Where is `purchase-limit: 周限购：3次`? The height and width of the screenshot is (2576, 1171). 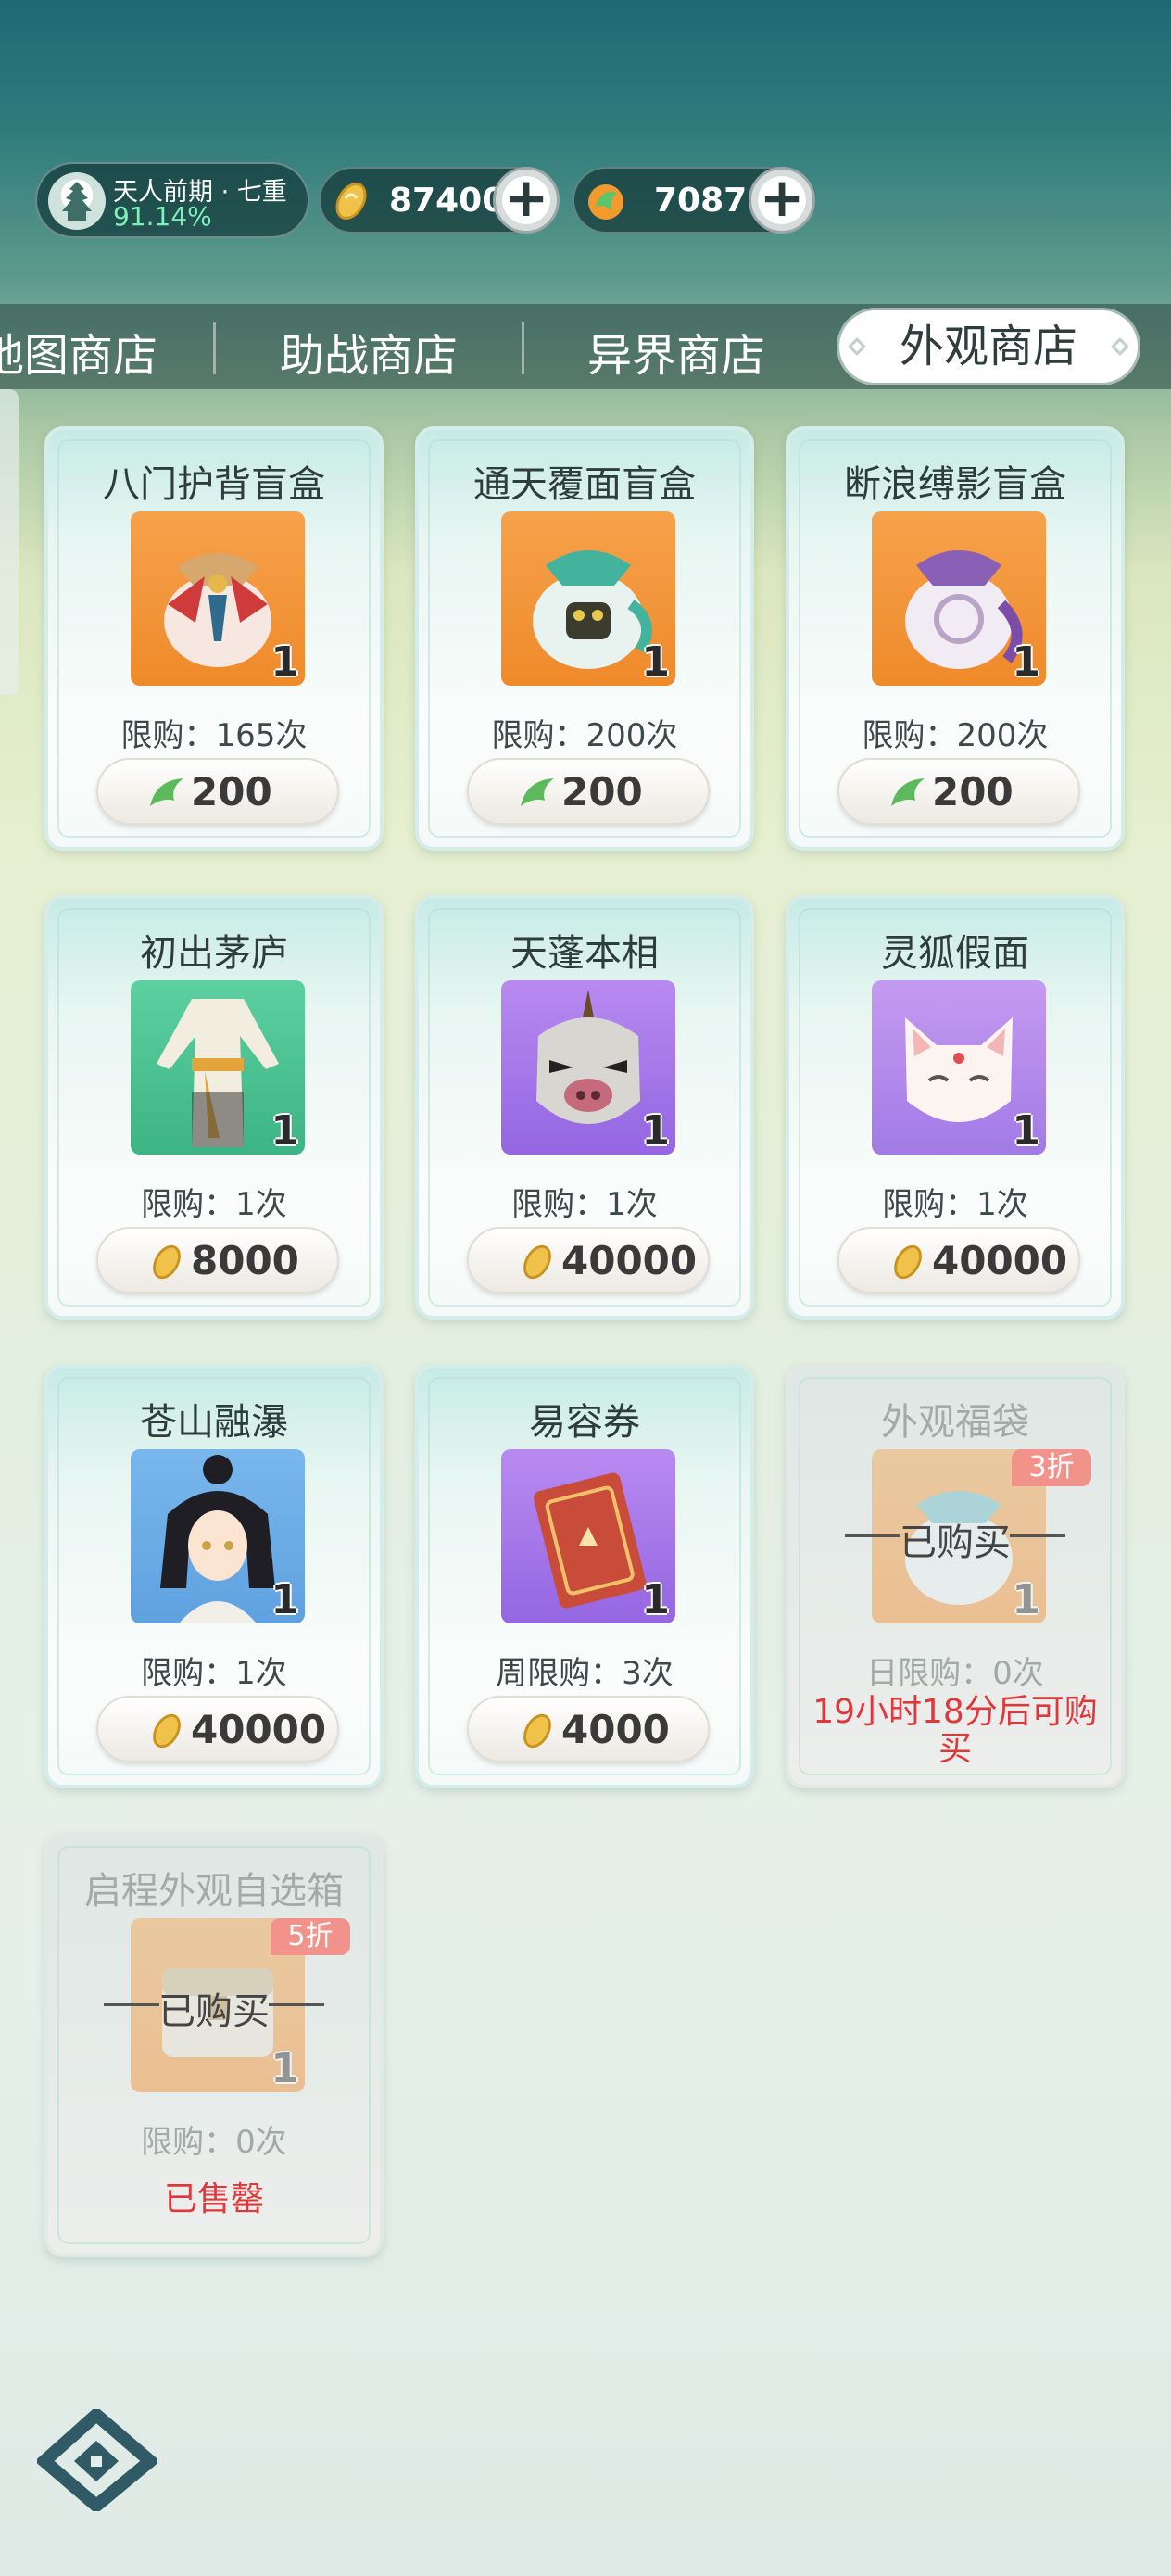
purchase-limit: 周限购：3次 is located at coordinates (585, 1673).